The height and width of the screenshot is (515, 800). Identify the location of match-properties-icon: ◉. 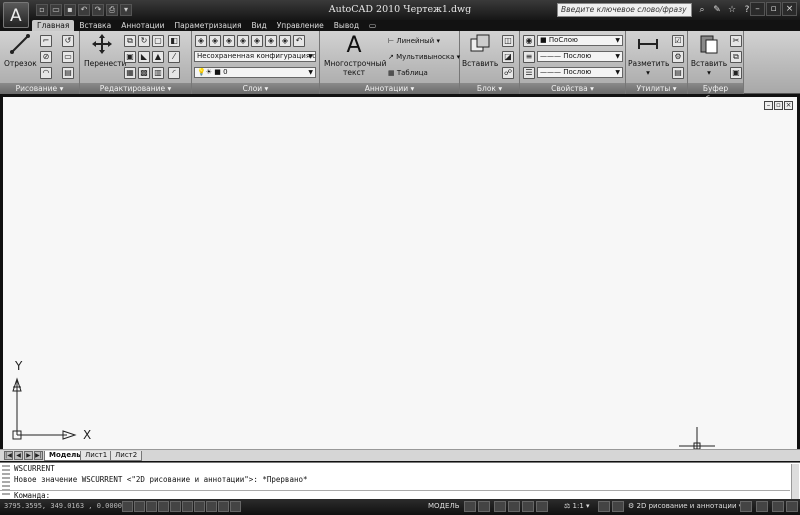
(529, 41).